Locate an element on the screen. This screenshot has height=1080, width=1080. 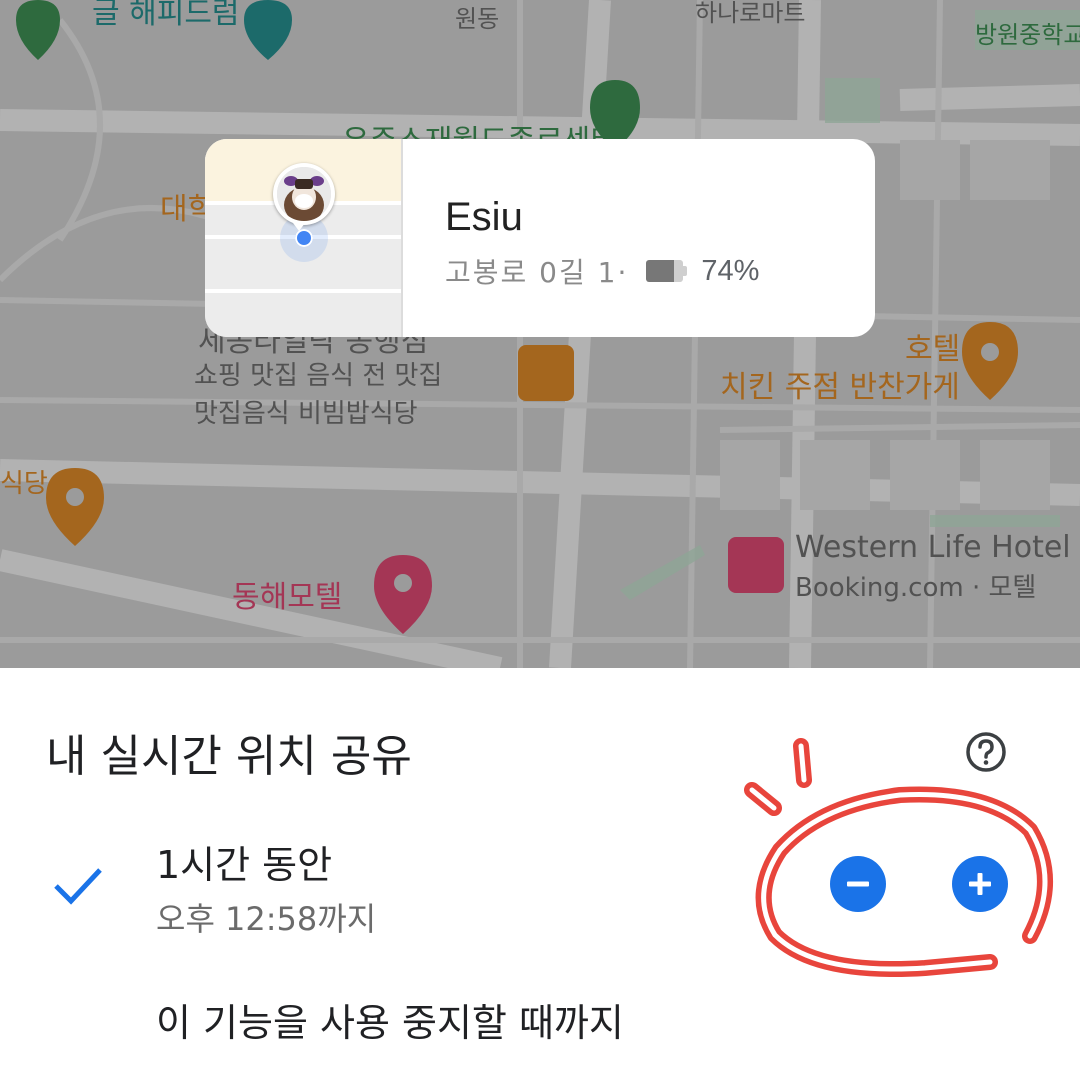
map-label: 맛집음식 비빔밥식당 is located at coordinates (306, 414).